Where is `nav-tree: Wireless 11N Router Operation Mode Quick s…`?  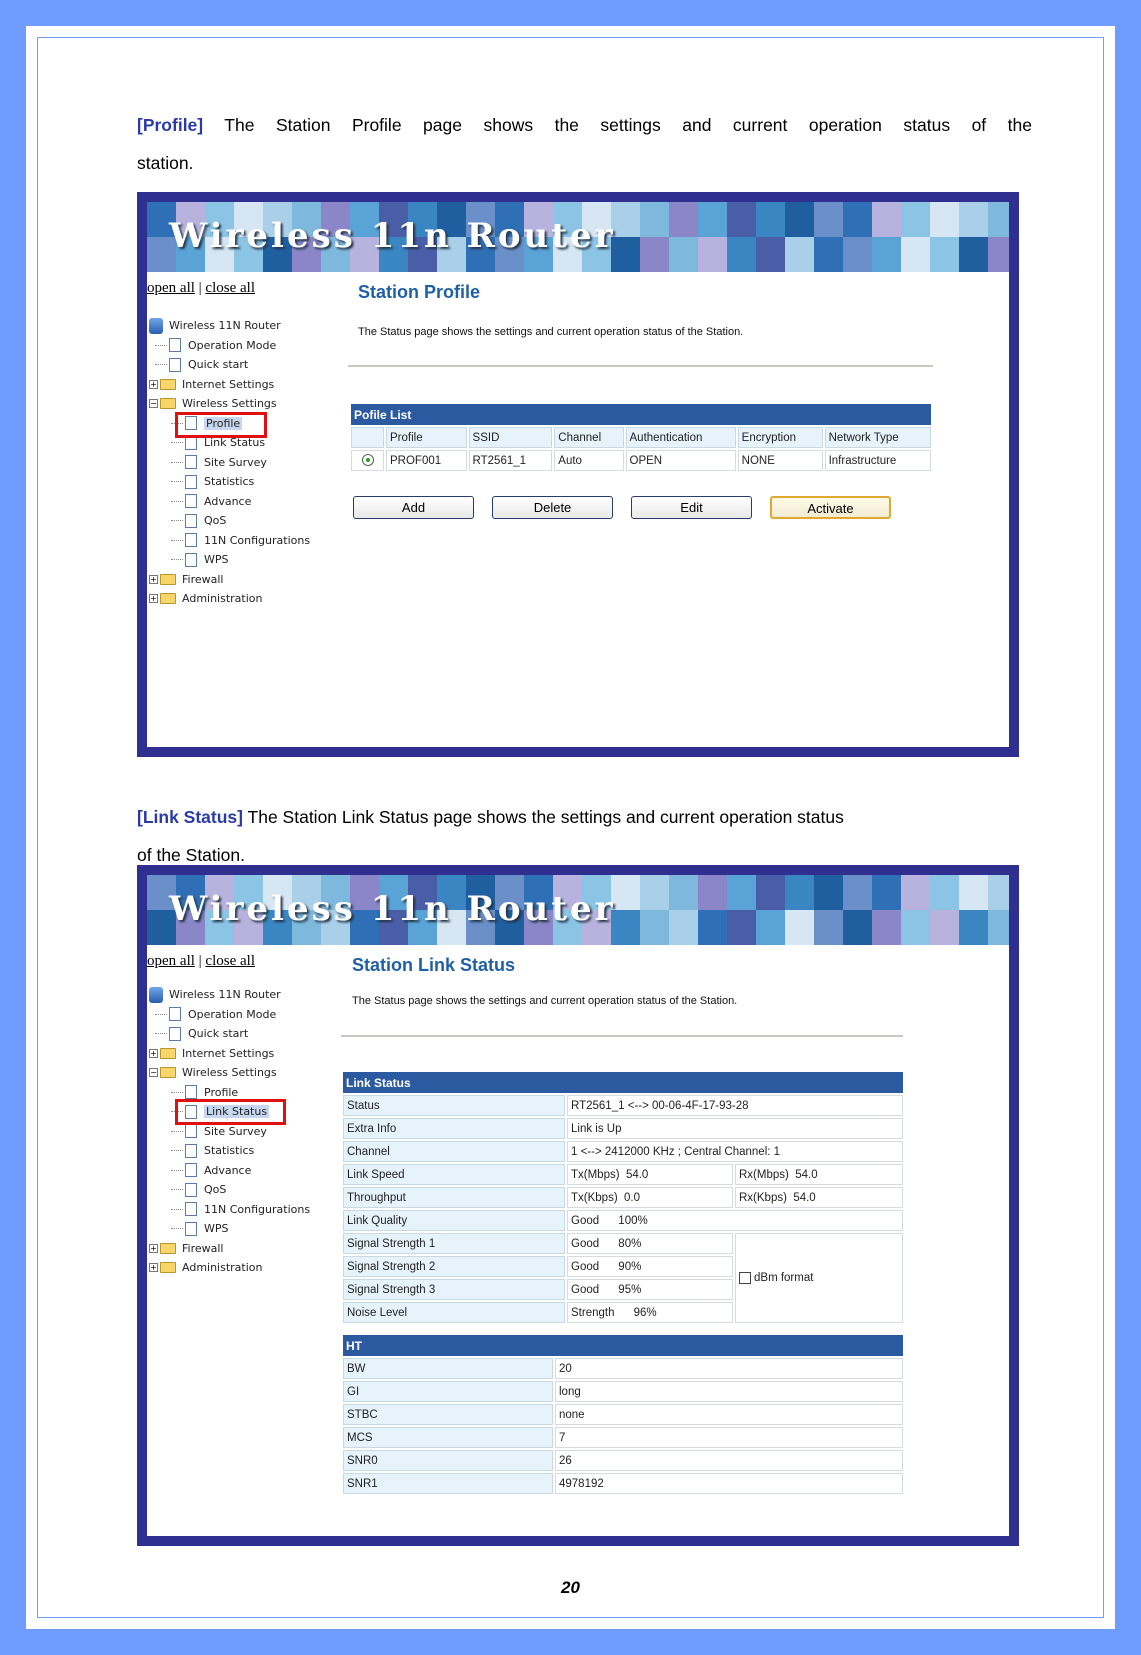 nav-tree: Wireless 11N Router Operation Mode Quick s… is located at coordinates (229, 462).